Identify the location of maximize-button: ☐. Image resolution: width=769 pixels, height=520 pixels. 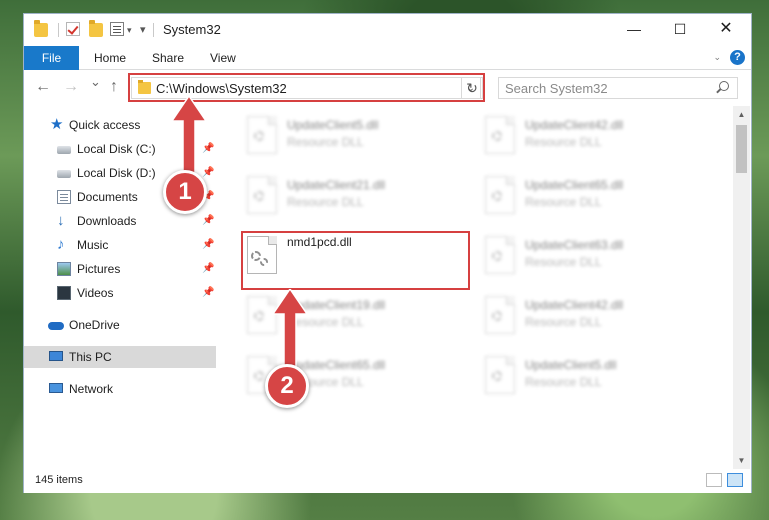
(680, 29).